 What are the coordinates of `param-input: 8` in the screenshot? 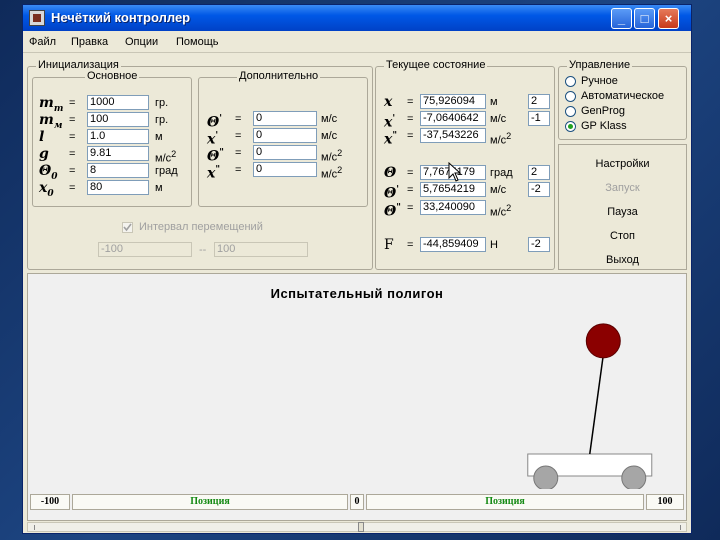 It's located at (118, 170).